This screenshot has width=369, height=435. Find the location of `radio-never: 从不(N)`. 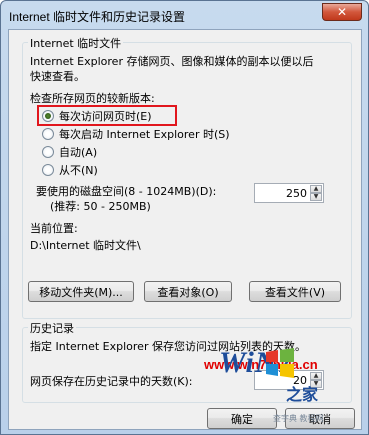

radio-never: 从不(N) is located at coordinates (70, 170).